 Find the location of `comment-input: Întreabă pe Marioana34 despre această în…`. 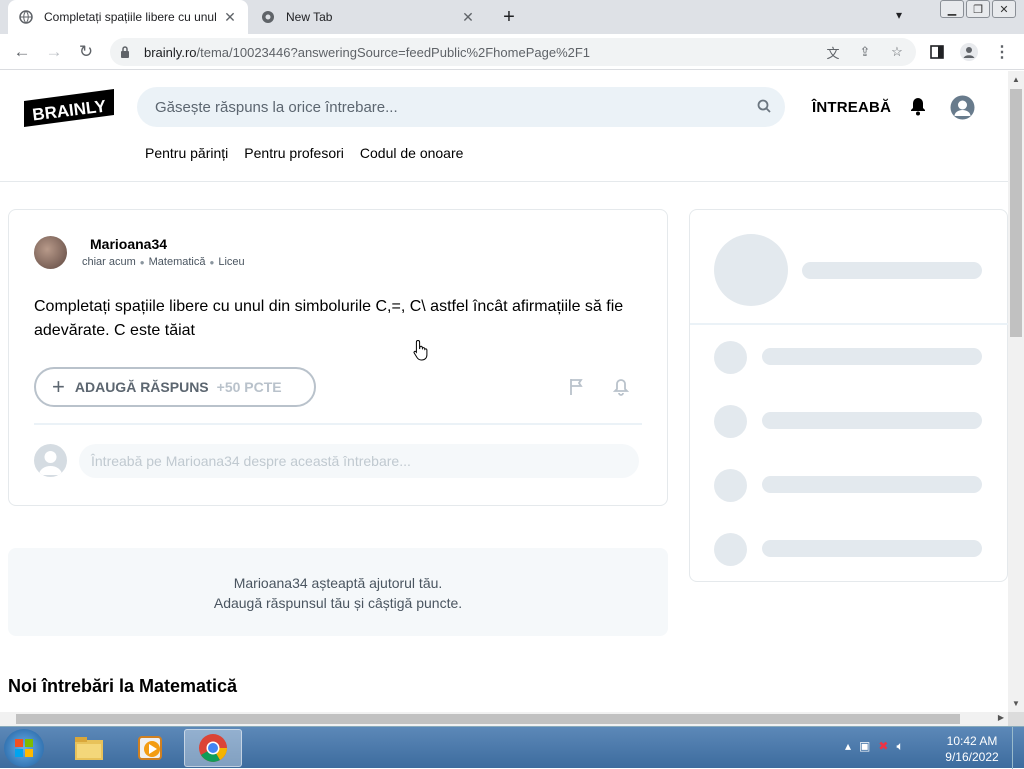

comment-input: Întreabă pe Marioana34 despre această în… is located at coordinates (359, 461).